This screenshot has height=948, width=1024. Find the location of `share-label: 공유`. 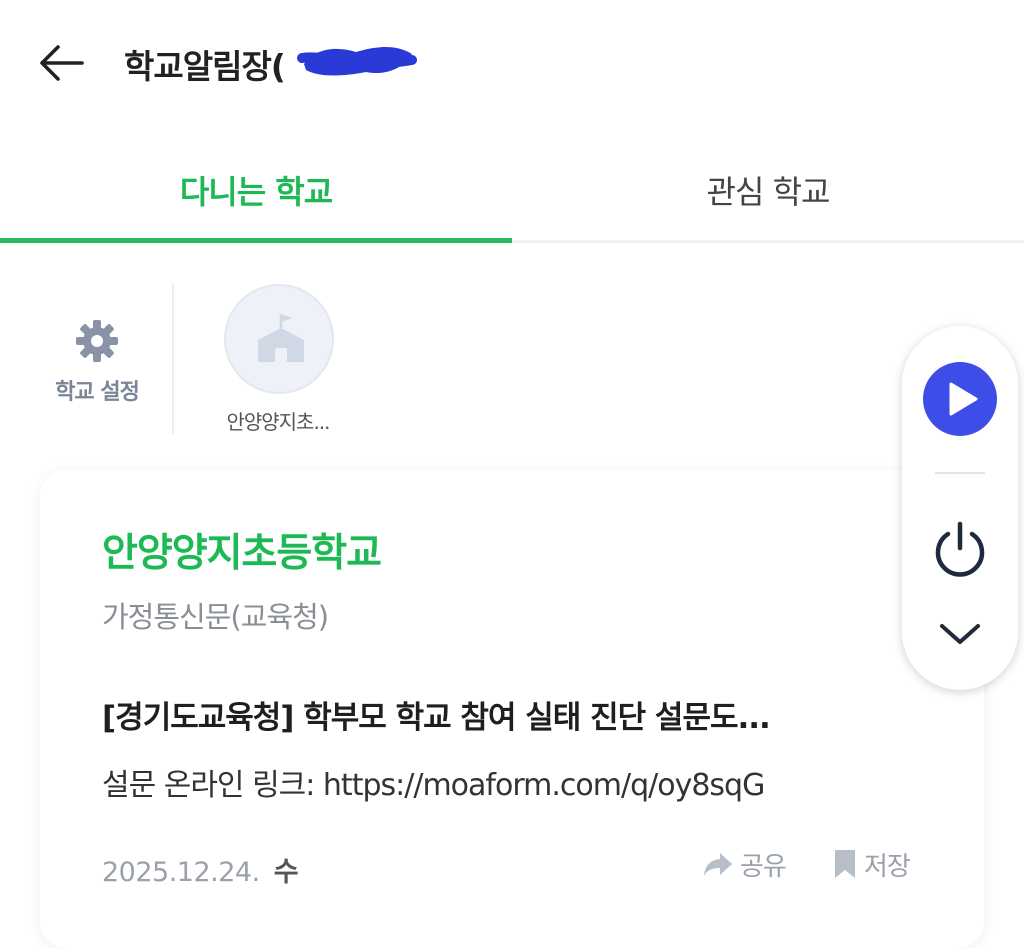

share-label: 공유 is located at coordinates (763, 866).